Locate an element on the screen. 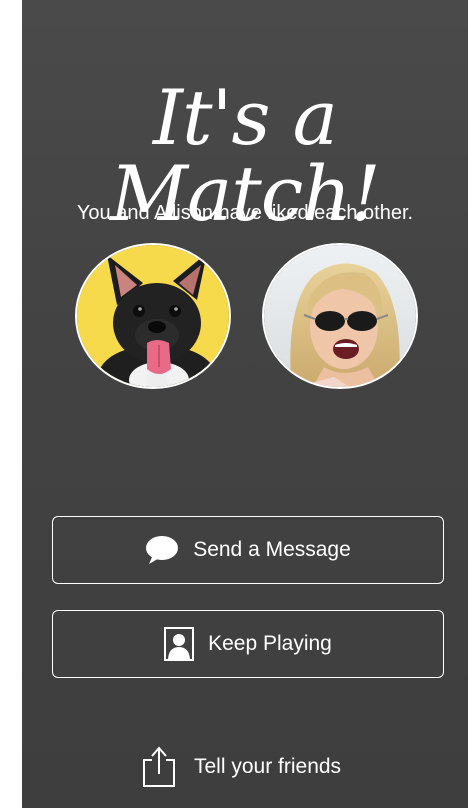  speech-bubble-icon is located at coordinates (162, 550).